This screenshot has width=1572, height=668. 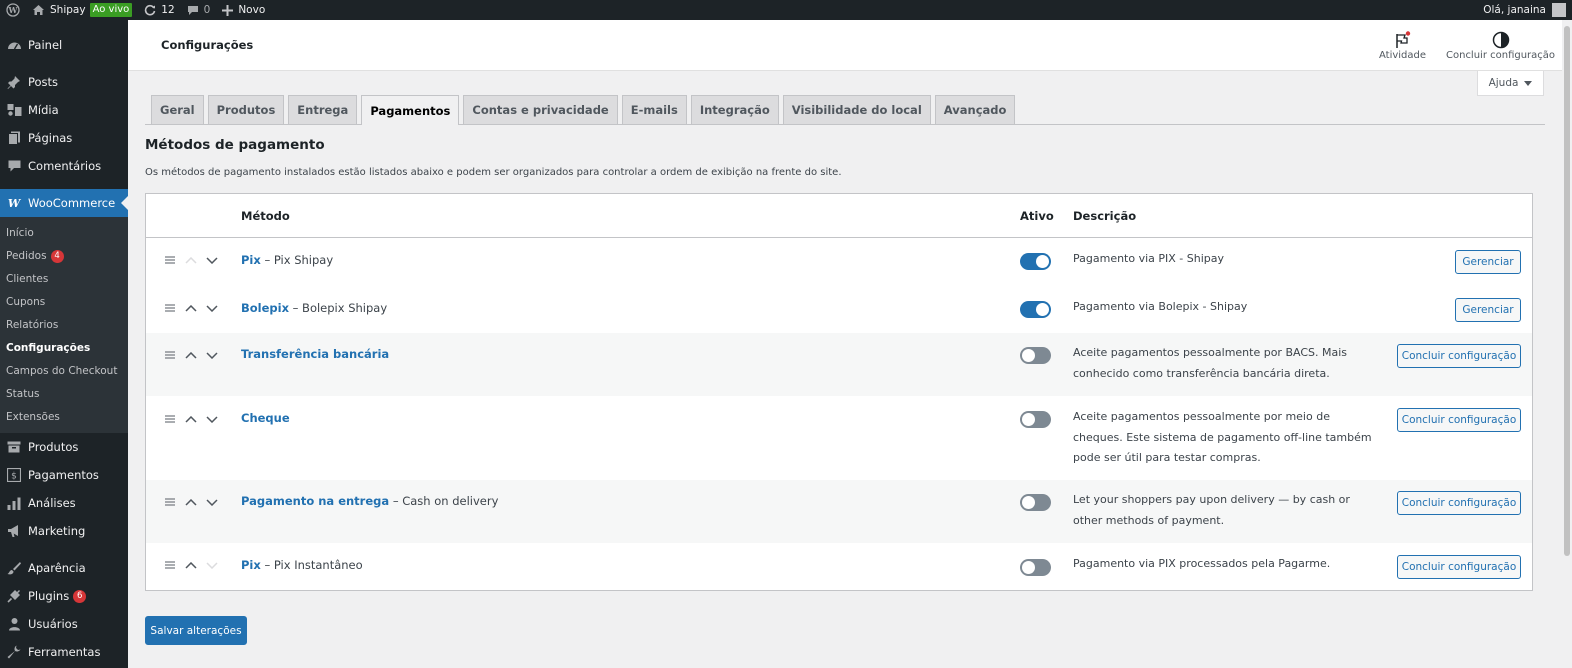 What do you see at coordinates (14, 203) in the screenshot?
I see `woocommerce-icon: W` at bounding box center [14, 203].